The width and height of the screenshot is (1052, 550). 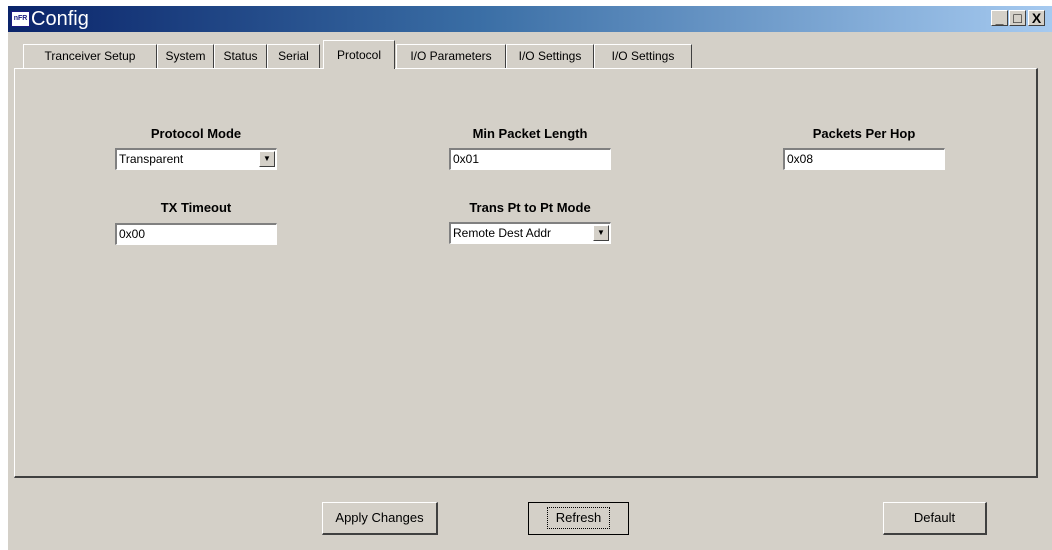 What do you see at coordinates (60, 19) in the screenshot?
I see `window-title: Config` at bounding box center [60, 19].